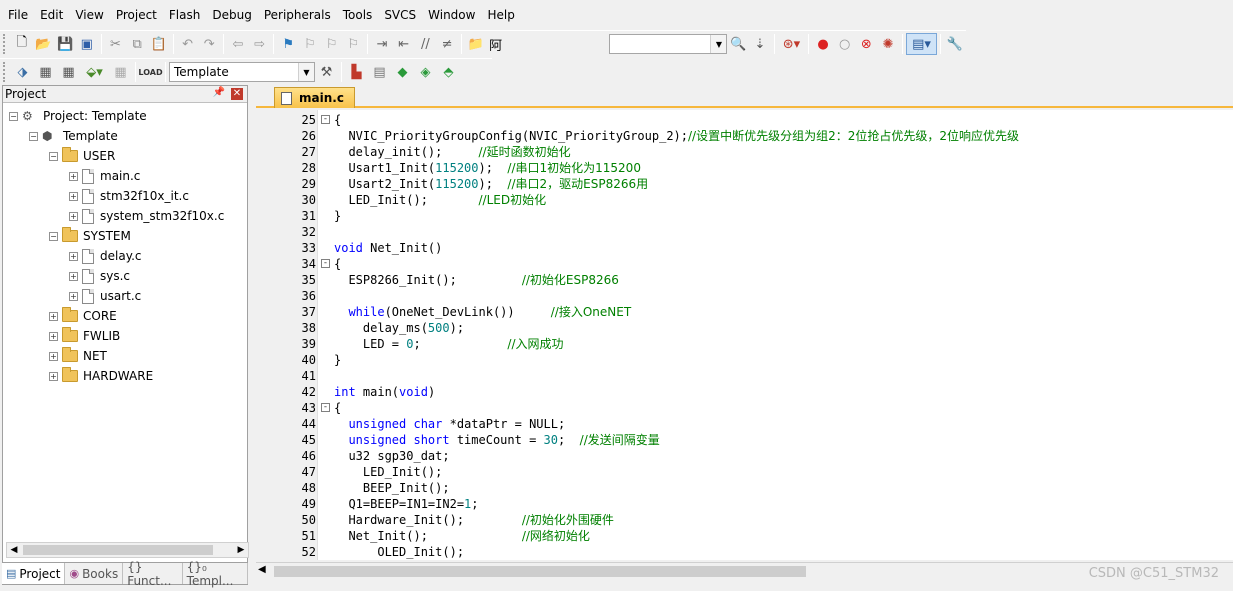  I want to click on tree-file: + sys.c, so click(99, 276).